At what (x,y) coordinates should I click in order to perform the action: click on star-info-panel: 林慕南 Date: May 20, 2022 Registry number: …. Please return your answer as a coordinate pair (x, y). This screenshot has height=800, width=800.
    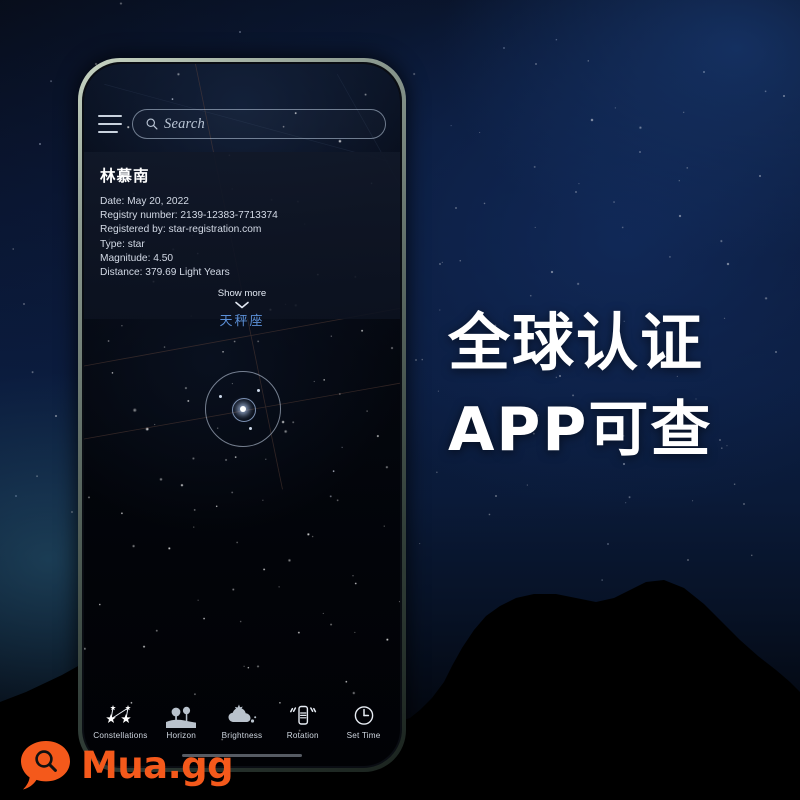
    Looking at the image, I should click on (242, 236).